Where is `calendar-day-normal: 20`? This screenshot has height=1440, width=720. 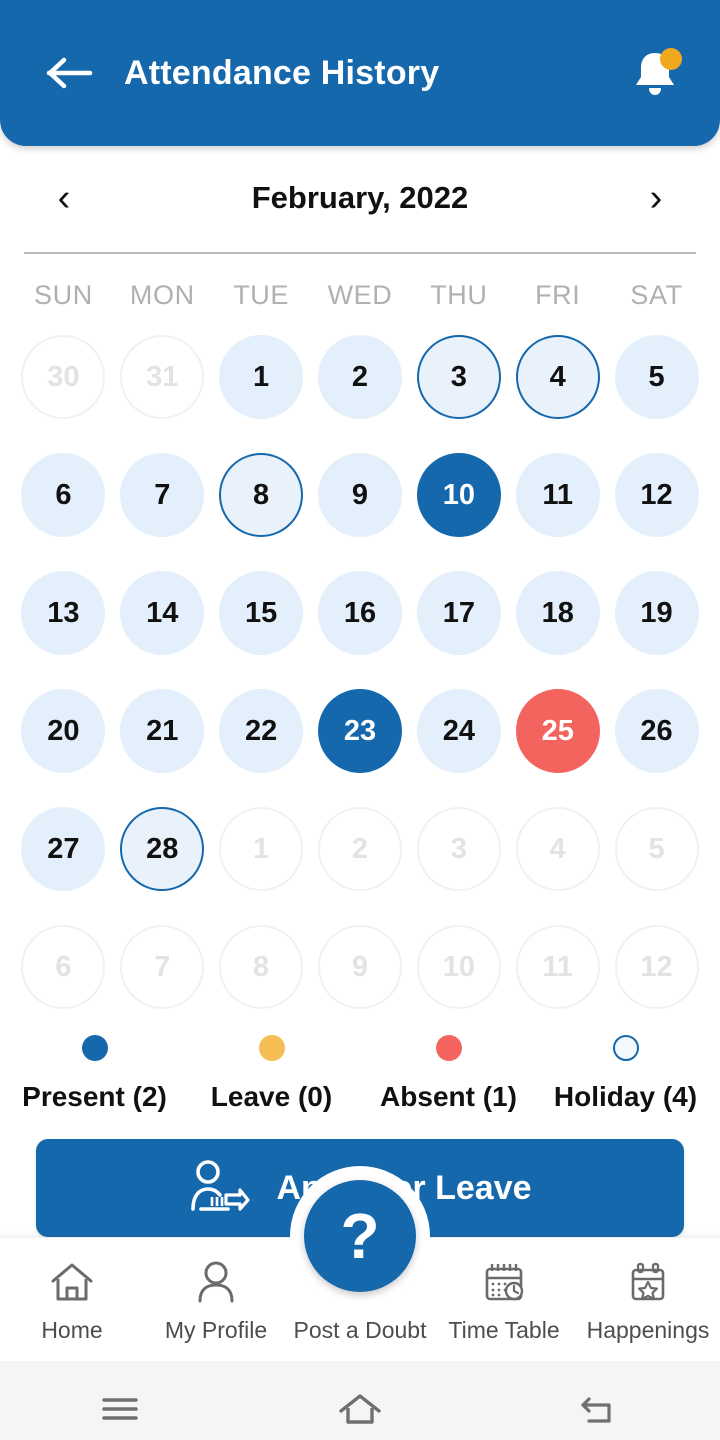
calendar-day-normal: 20 is located at coordinates (63, 731).